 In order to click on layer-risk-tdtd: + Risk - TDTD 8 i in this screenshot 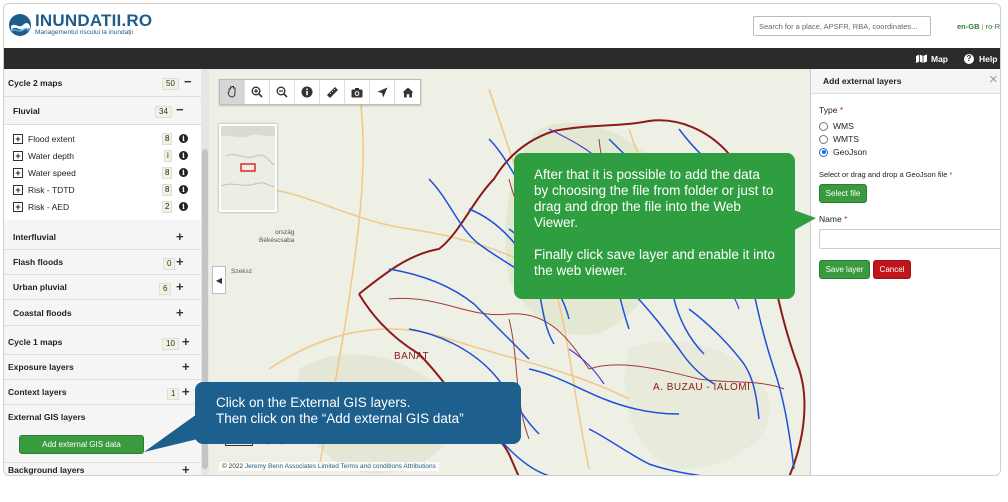, I will do `click(102, 189)`.